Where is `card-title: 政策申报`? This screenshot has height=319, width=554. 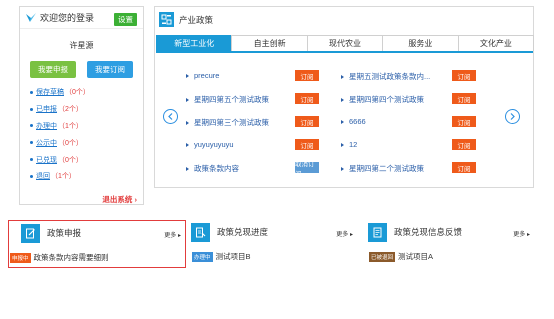 card-title: 政策申报 is located at coordinates (64, 233).